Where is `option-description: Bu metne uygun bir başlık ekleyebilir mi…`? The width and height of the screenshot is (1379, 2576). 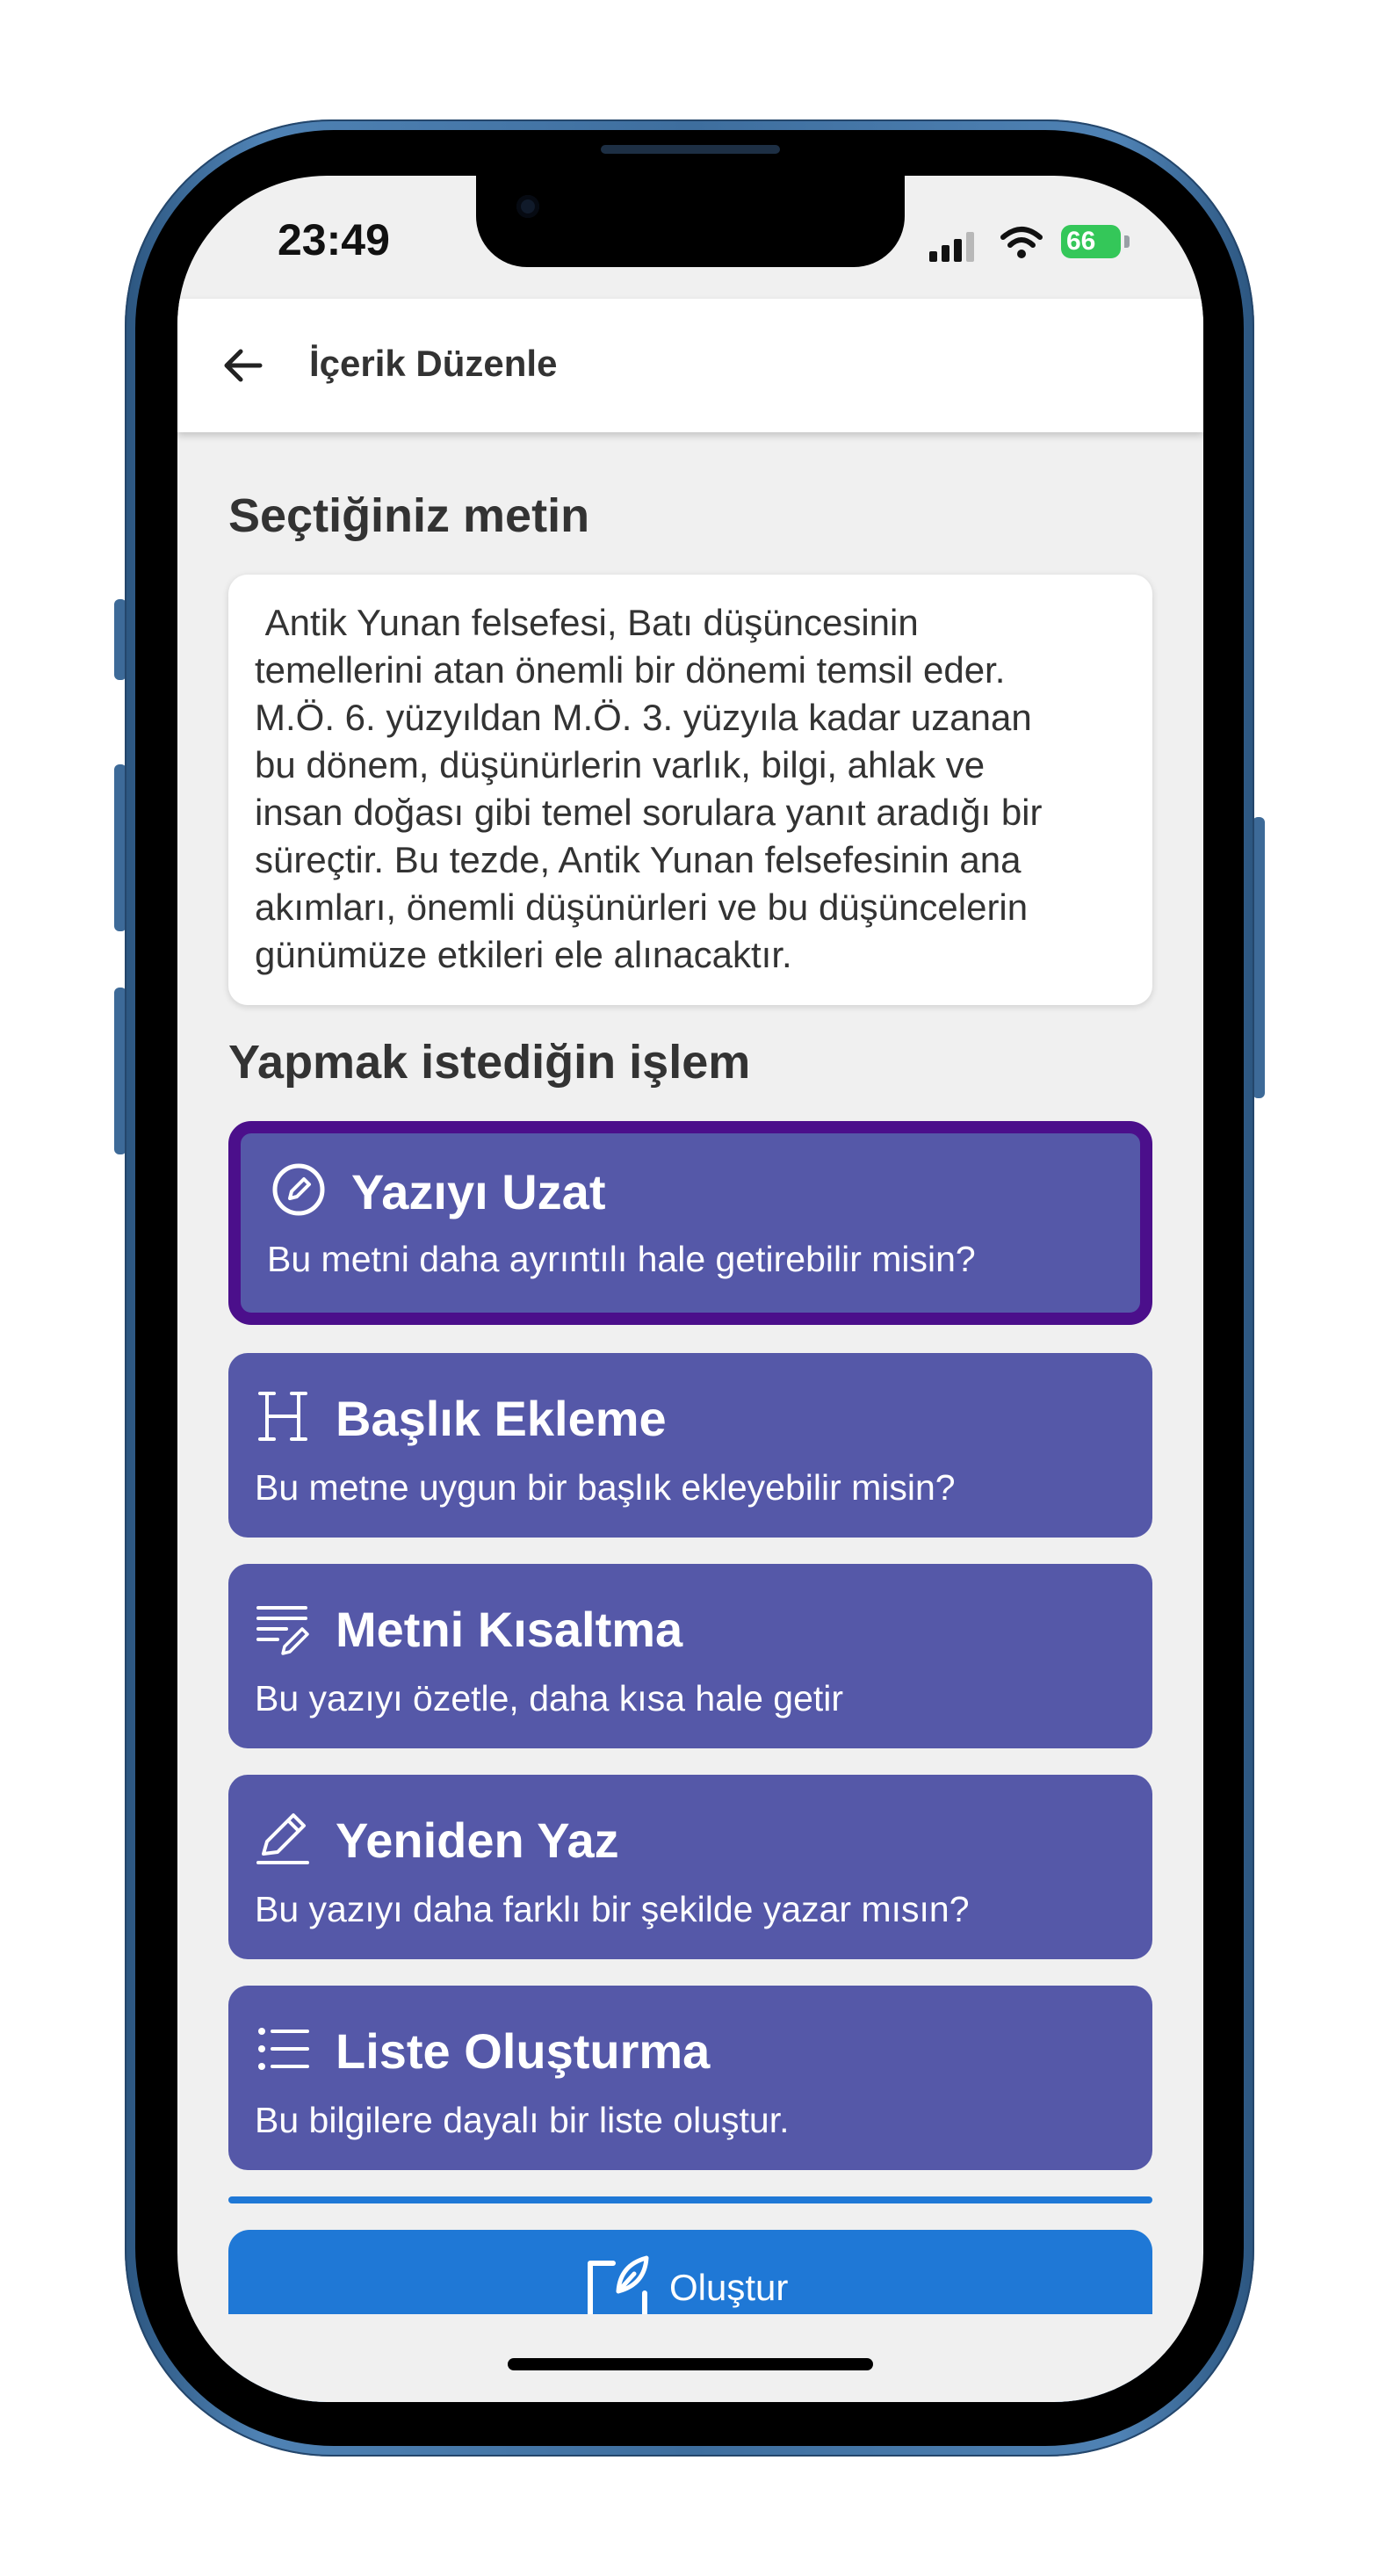
option-description: Bu metne uygun bir başlık ekleyebilir mi… is located at coordinates (605, 1487).